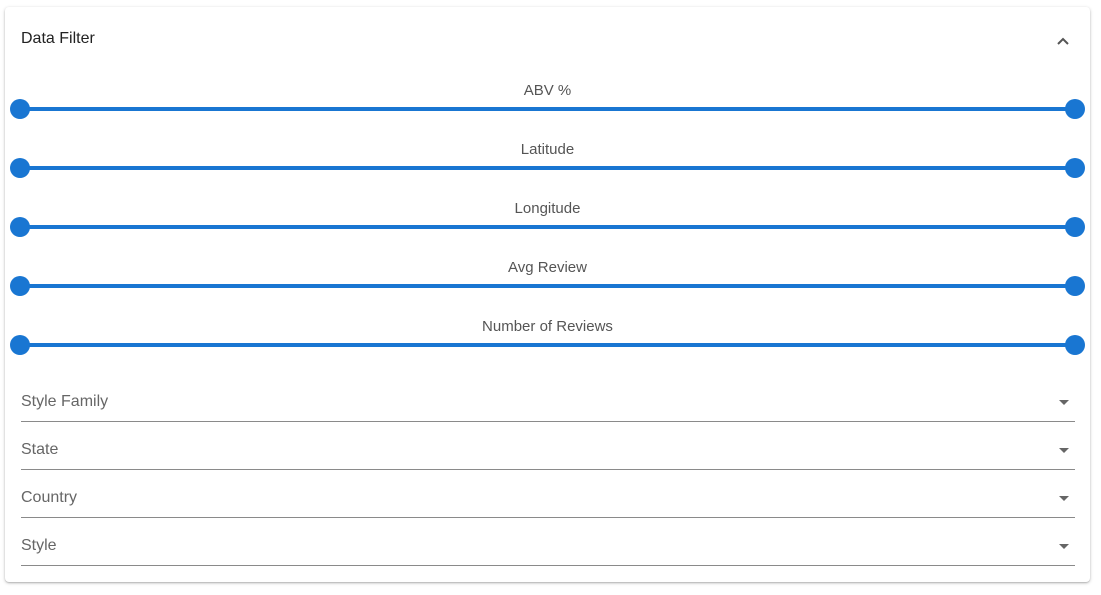  What do you see at coordinates (39, 545) in the screenshot?
I see `select-label: Style` at bounding box center [39, 545].